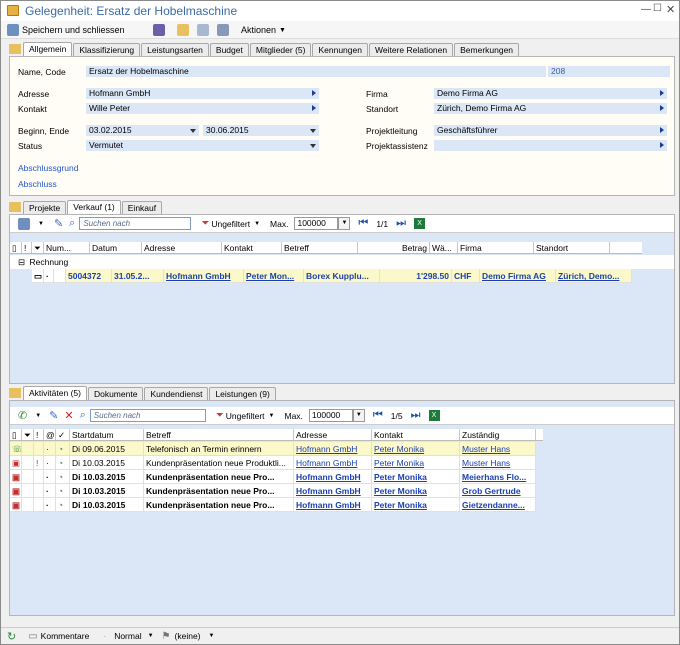 The image size is (680, 645). I want to click on abschlussgrund-link: Abschlussgrund, so click(48, 168).